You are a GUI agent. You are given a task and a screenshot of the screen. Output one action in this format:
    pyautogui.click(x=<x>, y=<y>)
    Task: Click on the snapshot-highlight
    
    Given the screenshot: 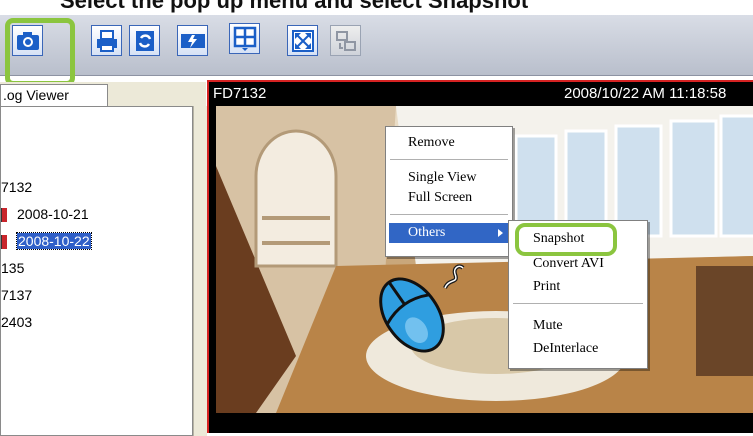 What is the action you would take?
    pyautogui.click(x=40, y=52)
    